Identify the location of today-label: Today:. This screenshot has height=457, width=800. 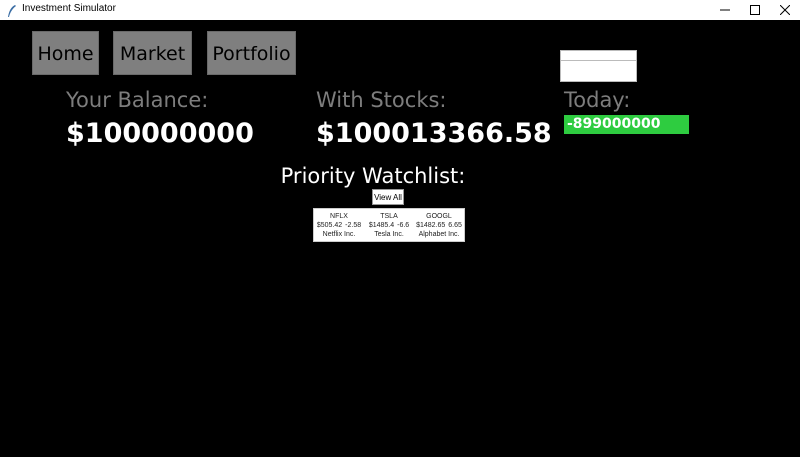
(597, 100).